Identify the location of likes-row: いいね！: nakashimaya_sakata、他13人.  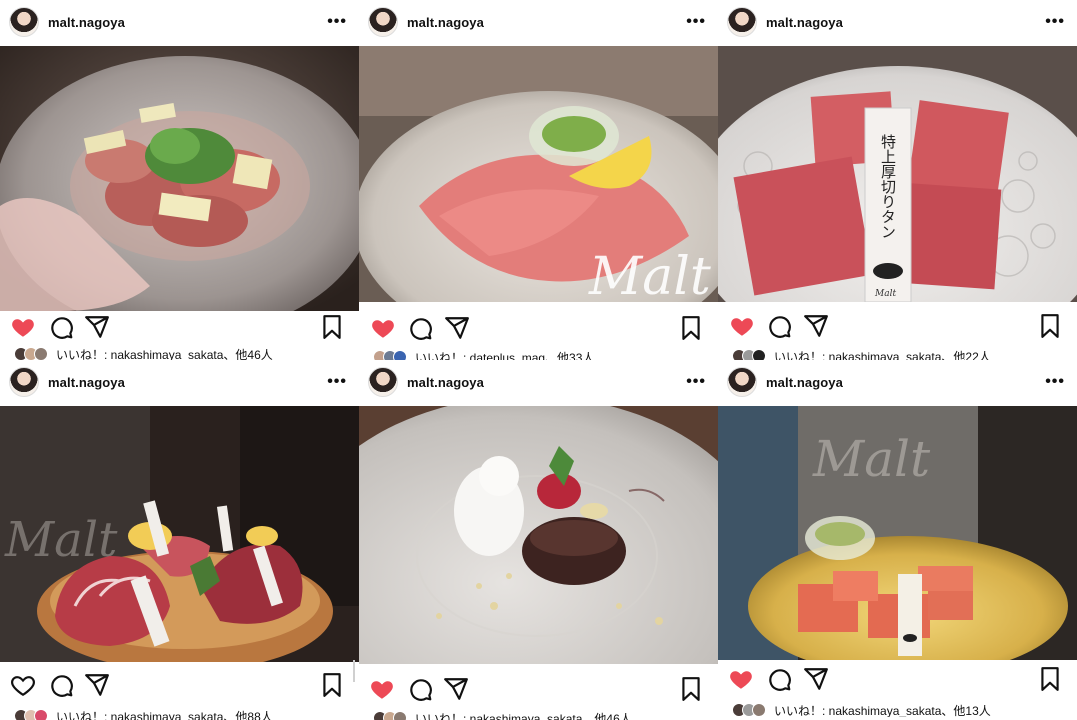
(861, 710).